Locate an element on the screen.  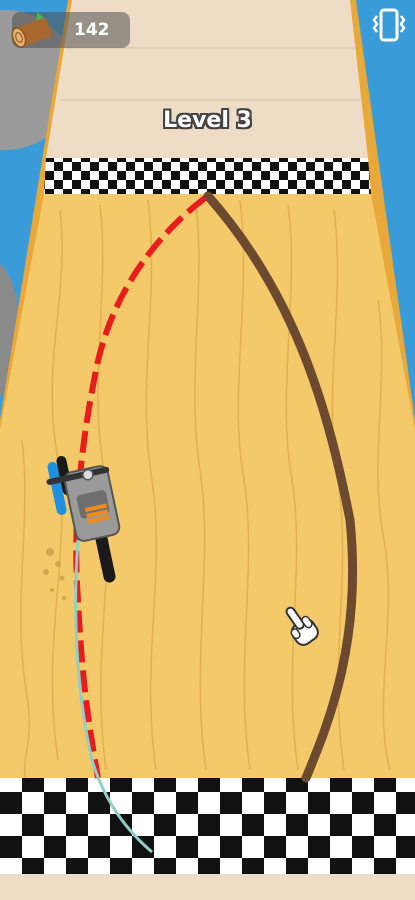
board-edge-bottom is located at coordinates (207, 887).